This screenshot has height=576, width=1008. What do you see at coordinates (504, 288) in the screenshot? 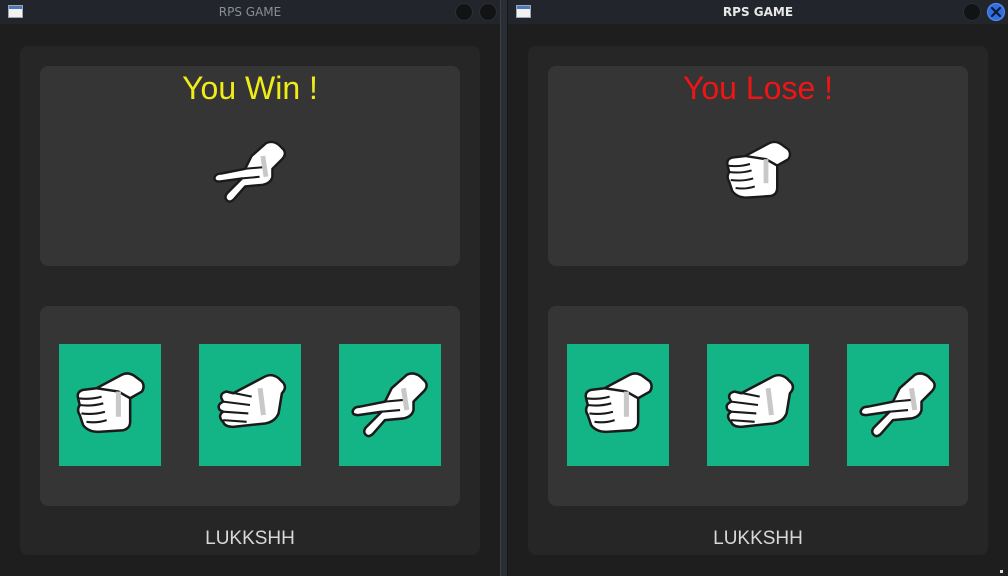
I see `window-divider` at bounding box center [504, 288].